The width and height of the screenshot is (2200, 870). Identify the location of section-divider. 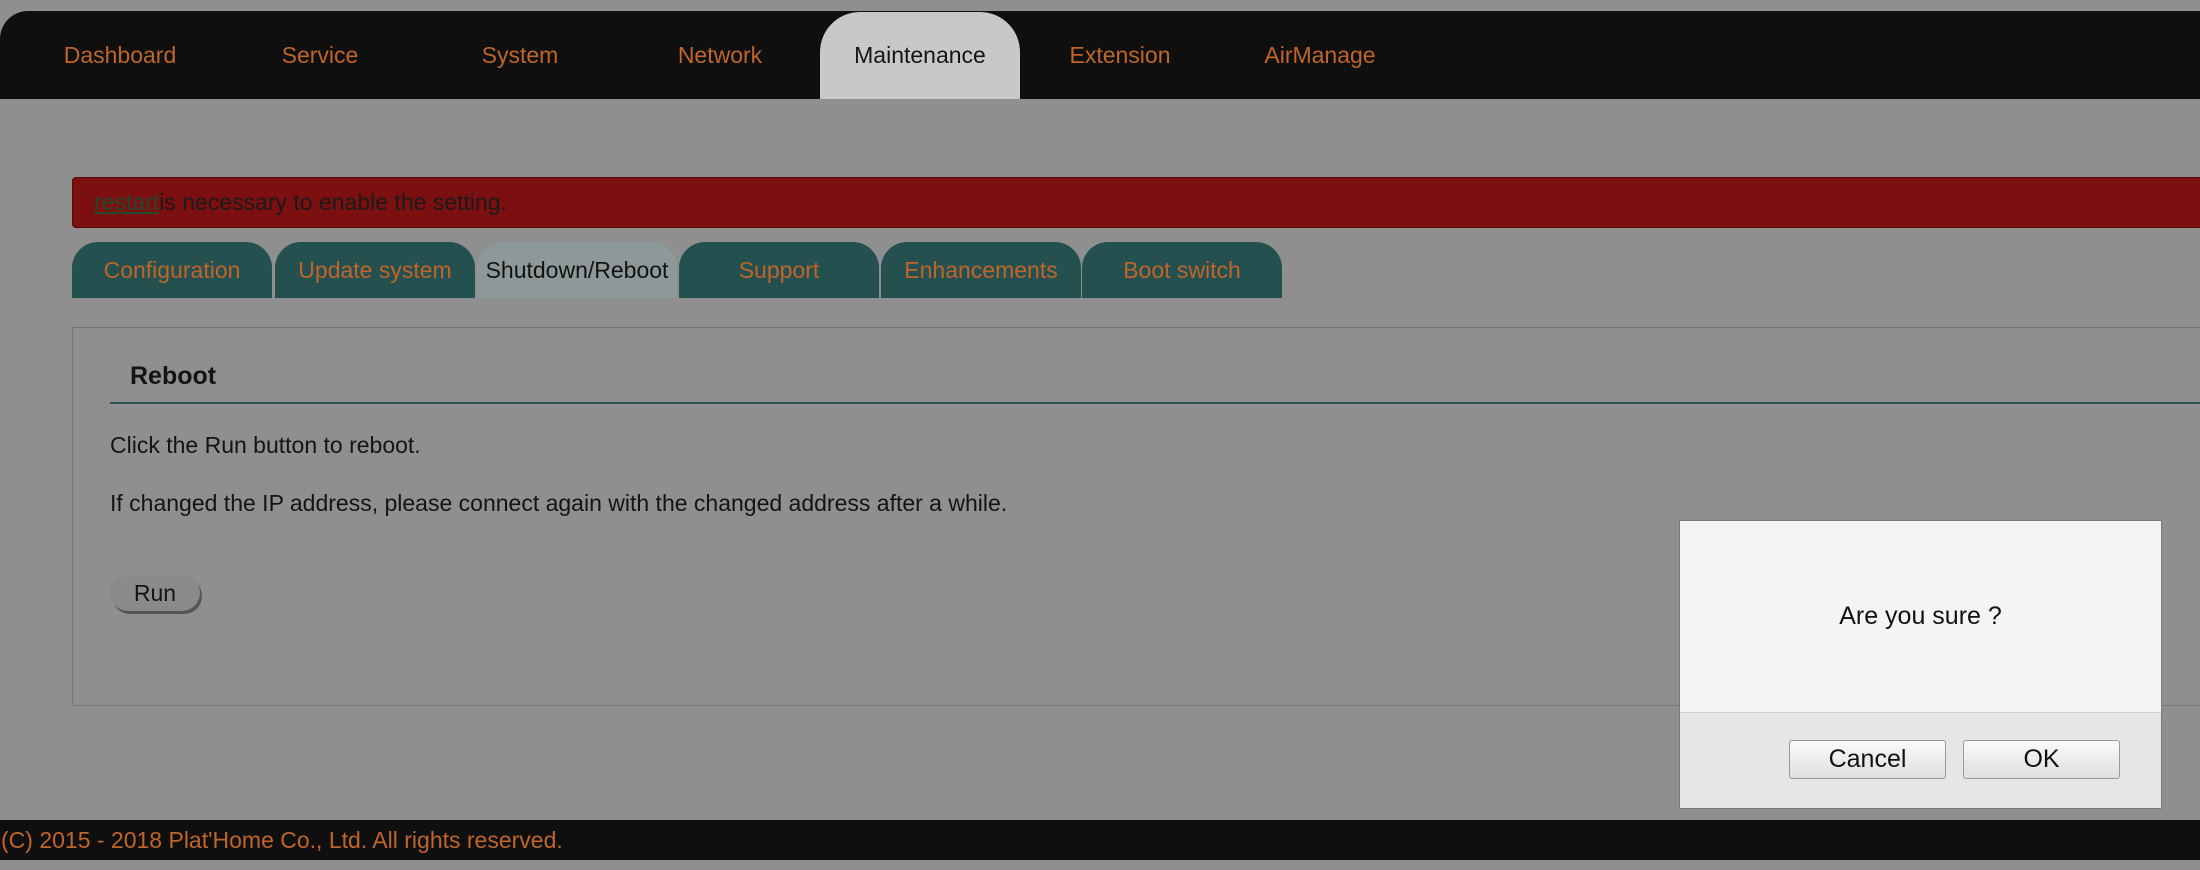
(1155, 403).